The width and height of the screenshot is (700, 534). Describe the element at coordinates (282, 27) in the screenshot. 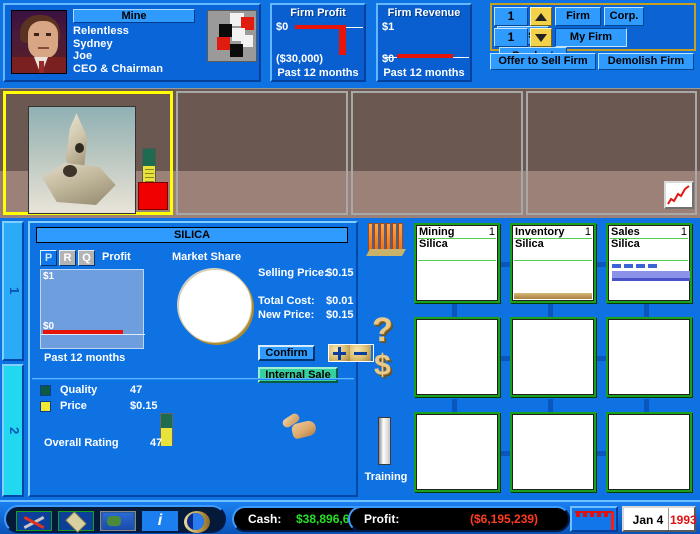

I see `firm-profit-top-tick: $0` at that location.